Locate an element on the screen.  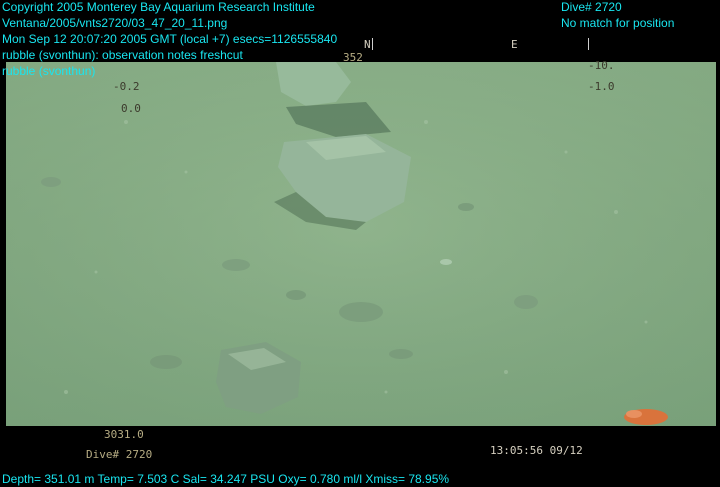
heading-east-label: E is located at coordinates (514, 44).